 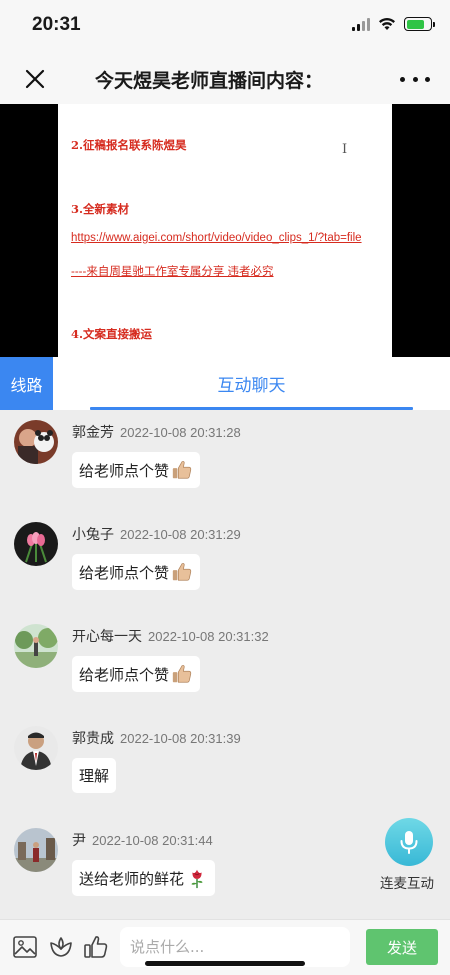 I want to click on tab-interactive-chat: 互动聊天, so click(x=251, y=383).